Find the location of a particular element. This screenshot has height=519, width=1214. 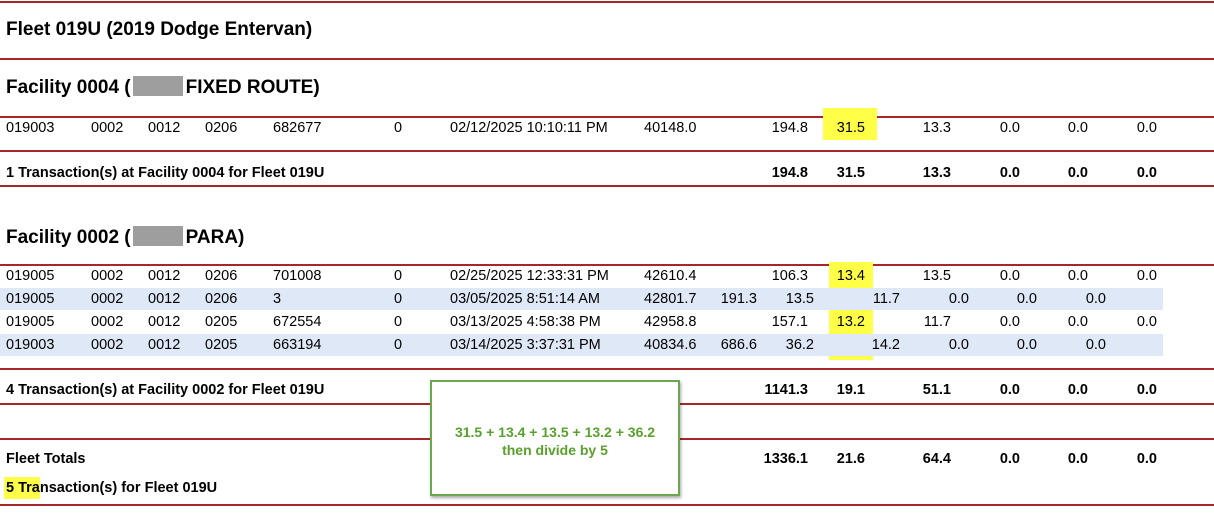

summary-value: 1141.3 is located at coordinates (786, 390).